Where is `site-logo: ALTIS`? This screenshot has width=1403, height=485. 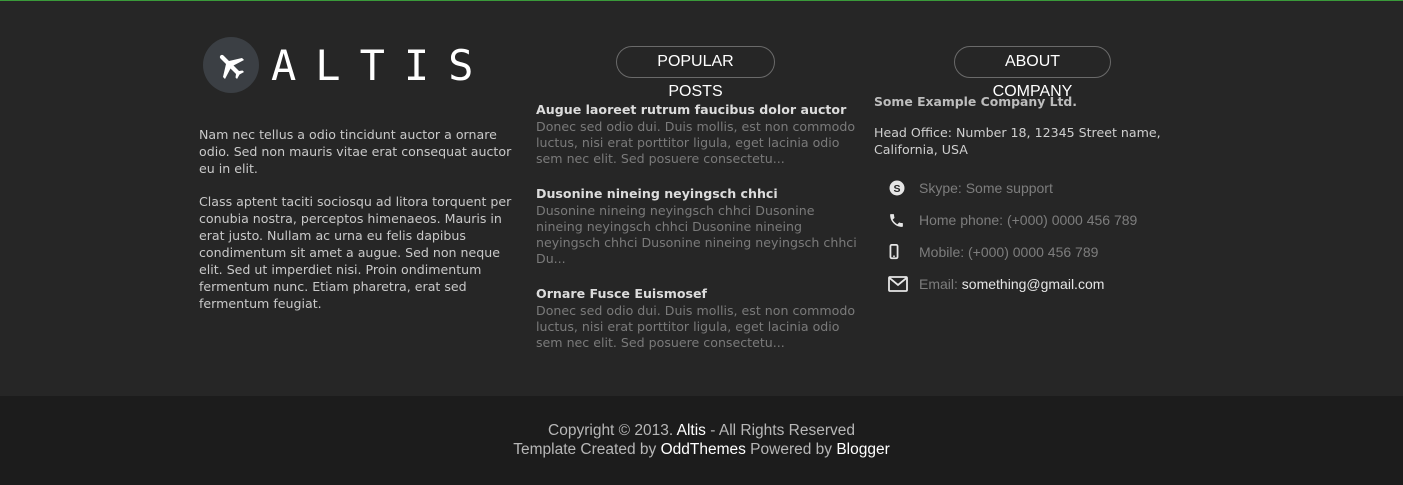 site-logo: ALTIS is located at coordinates (347, 65).